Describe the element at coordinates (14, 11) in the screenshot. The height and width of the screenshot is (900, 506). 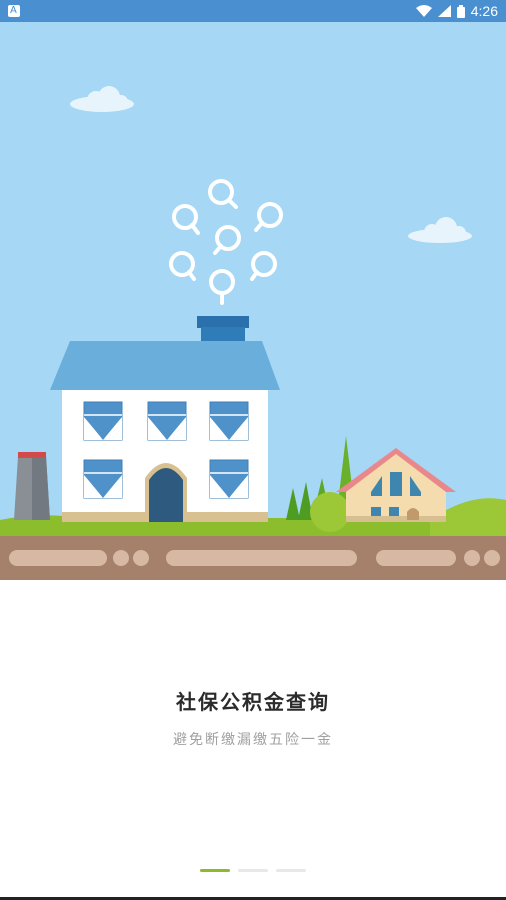
I see `app-notification-icon: A` at that location.